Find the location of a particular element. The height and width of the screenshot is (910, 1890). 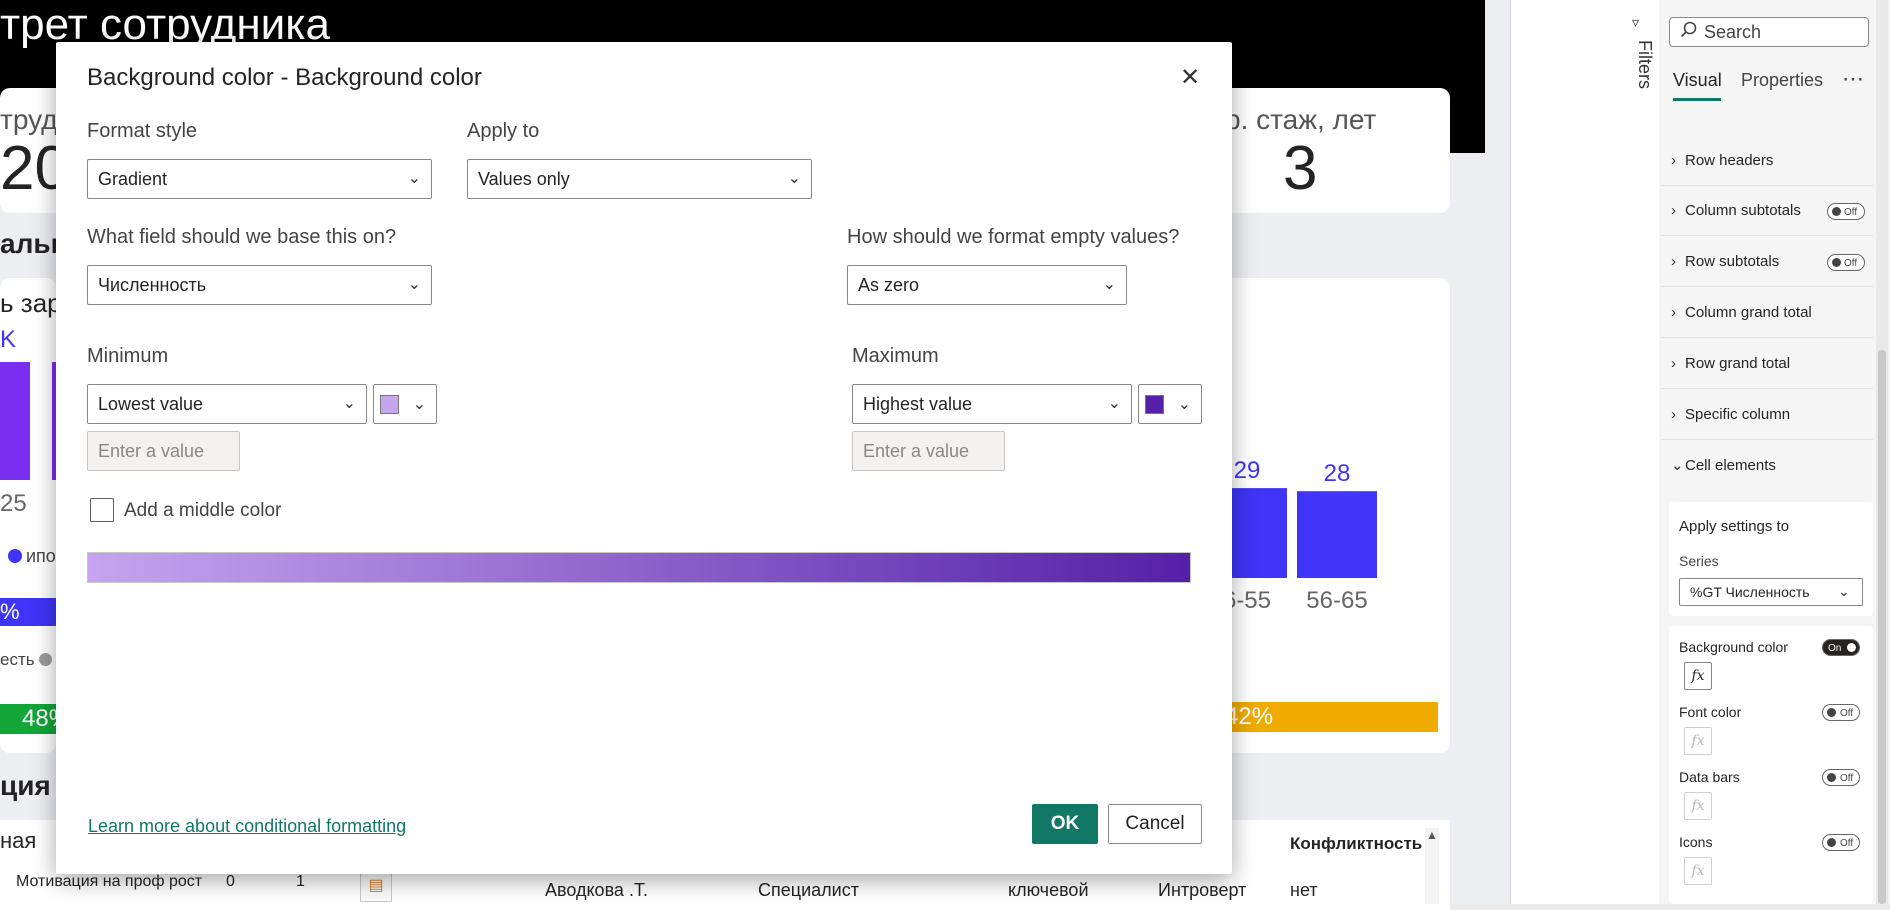

table-scrollbar: ▲ is located at coordinates (1432, 866).